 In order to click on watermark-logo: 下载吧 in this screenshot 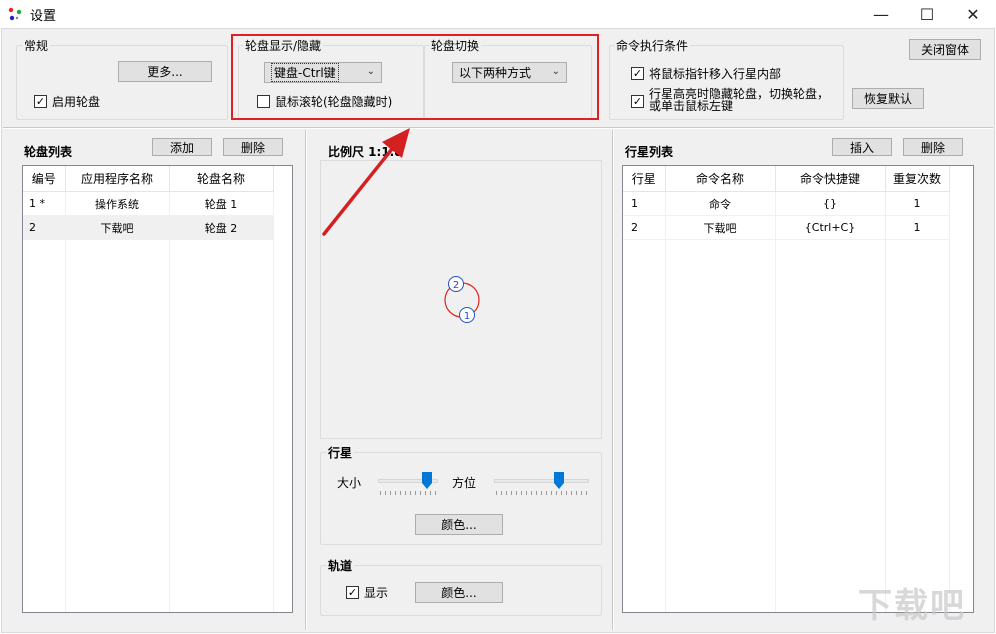, I will do `click(912, 606)`.